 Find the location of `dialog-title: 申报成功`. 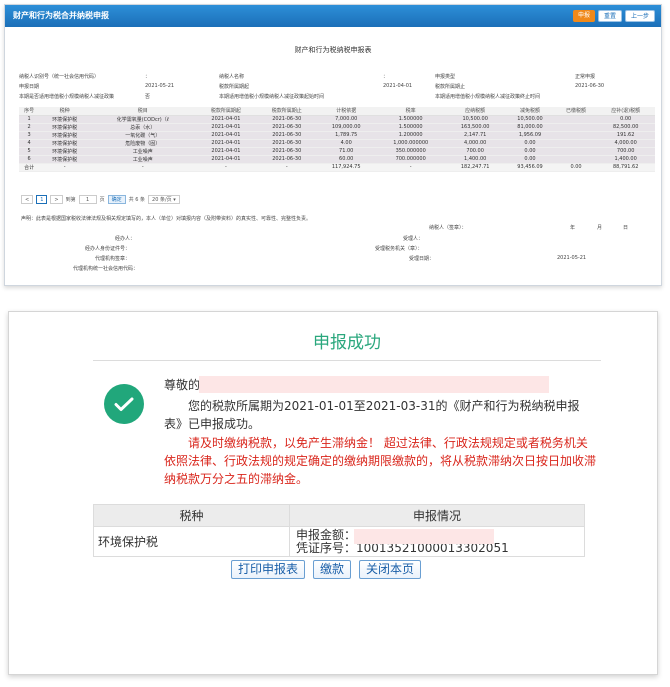

dialog-title: 申报成功 is located at coordinates (347, 342).